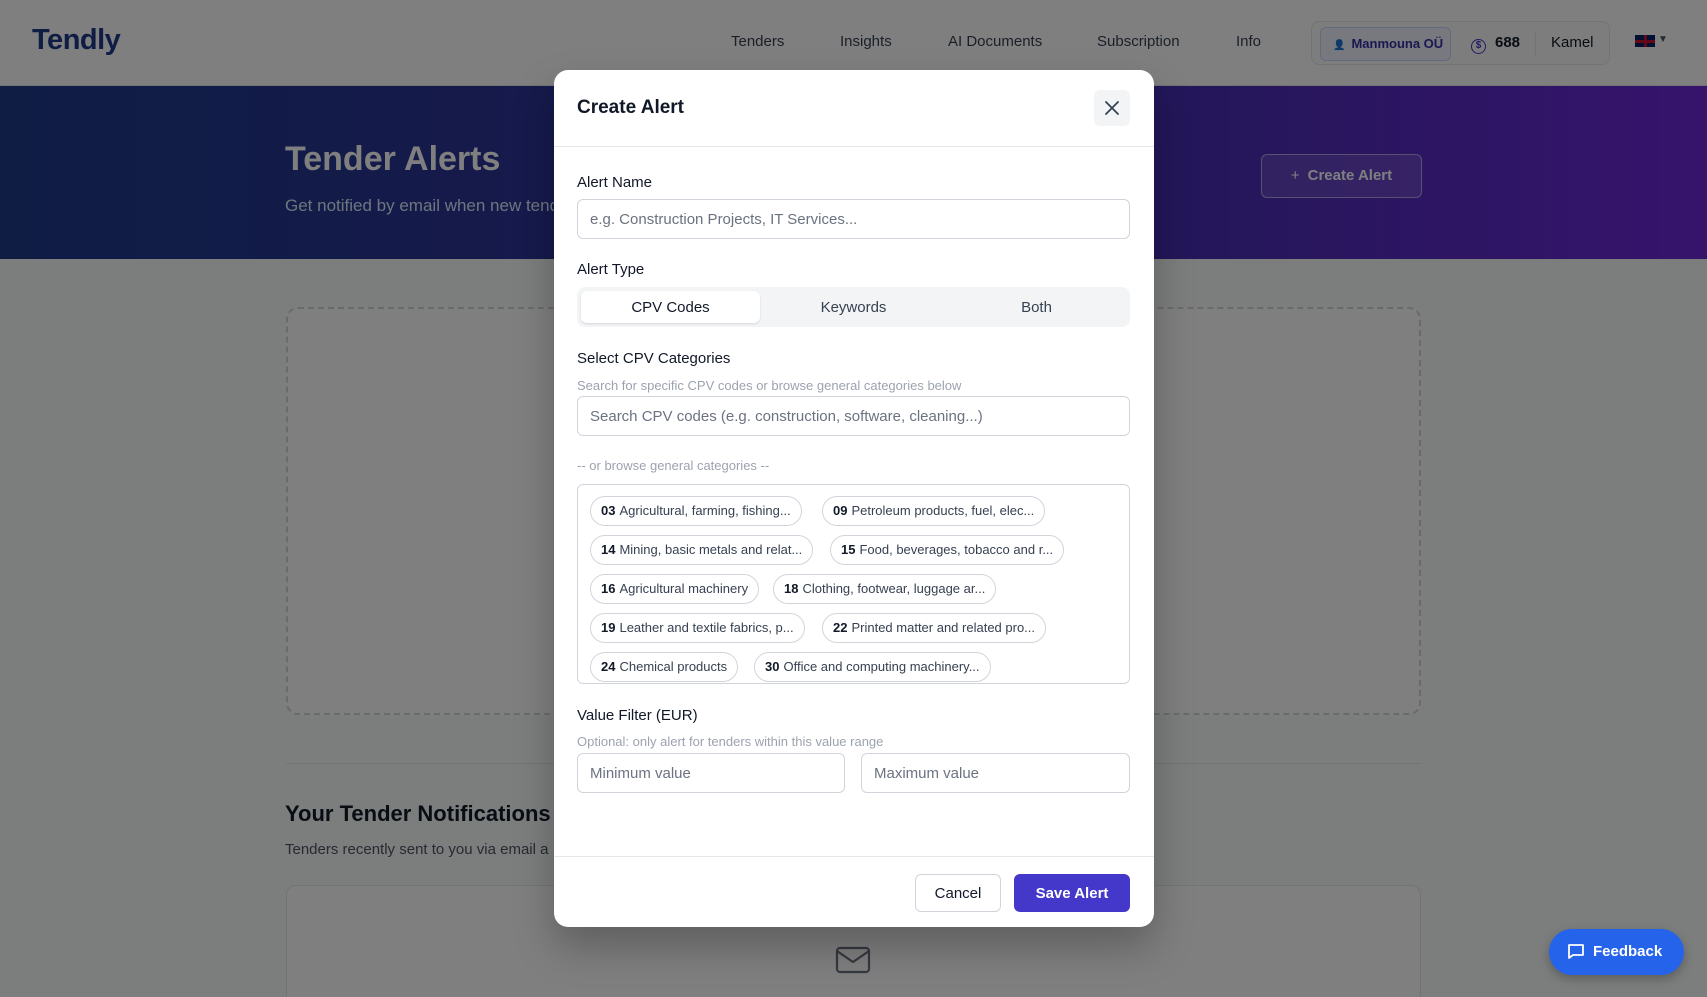 The width and height of the screenshot is (1707, 997). Describe the element at coordinates (654, 358) in the screenshot. I see `cpv-categories-label: Select CPV Categories` at that location.